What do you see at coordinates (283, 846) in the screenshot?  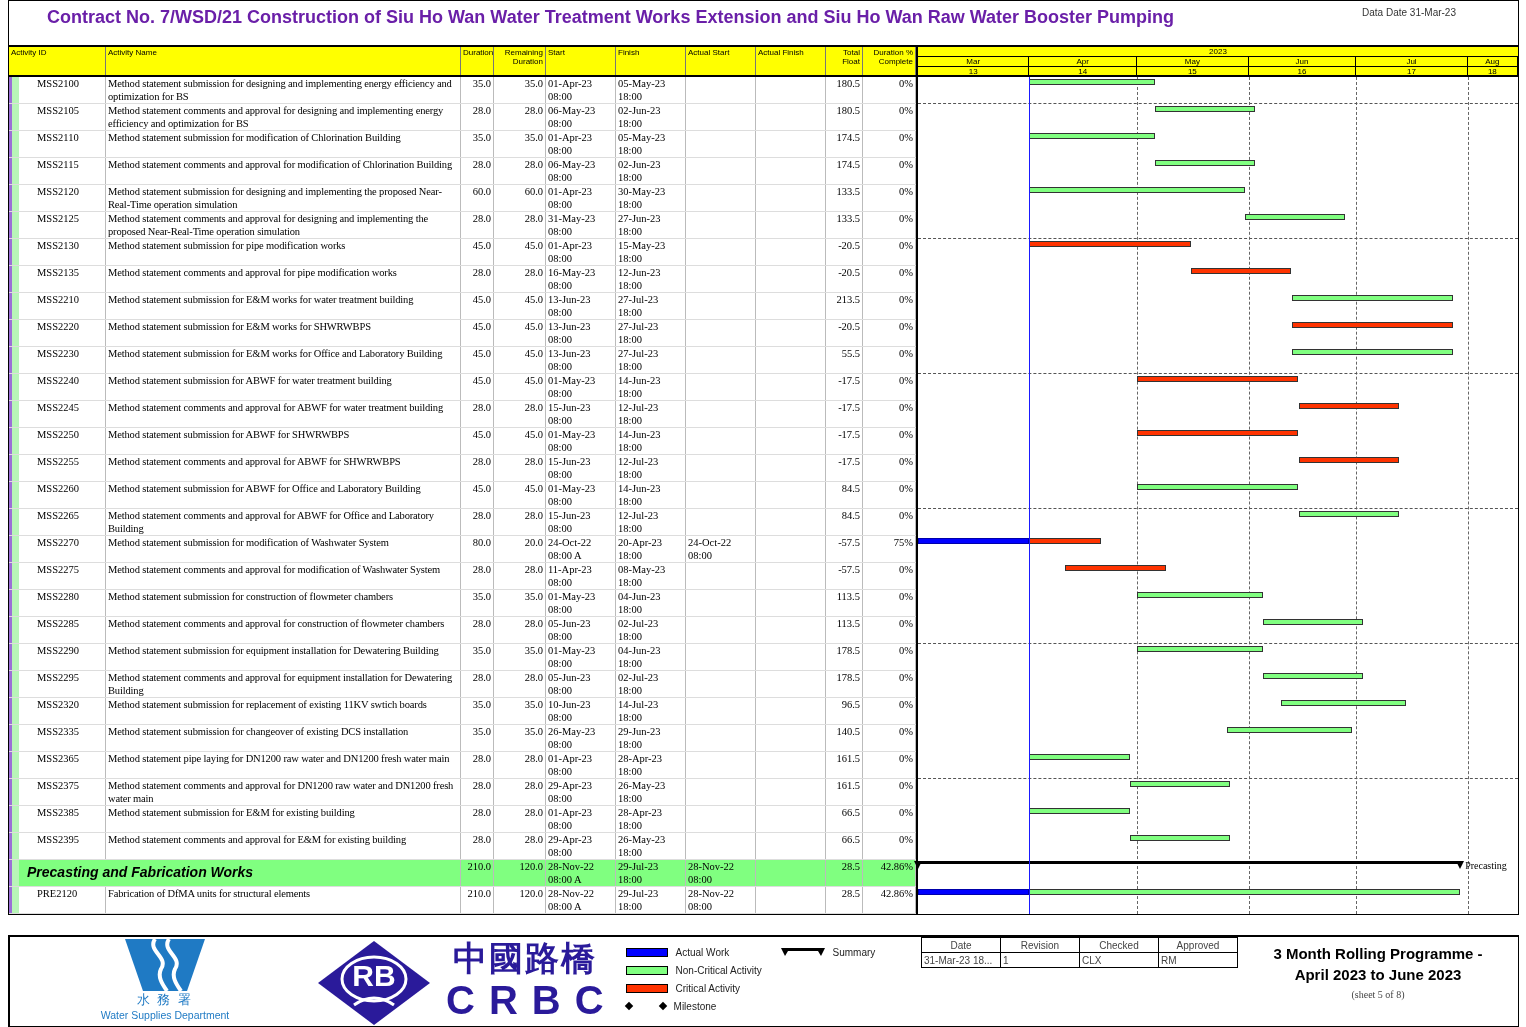 I see `activity-name: Method statement comments and approval for E&M for existing building` at bounding box center [283, 846].